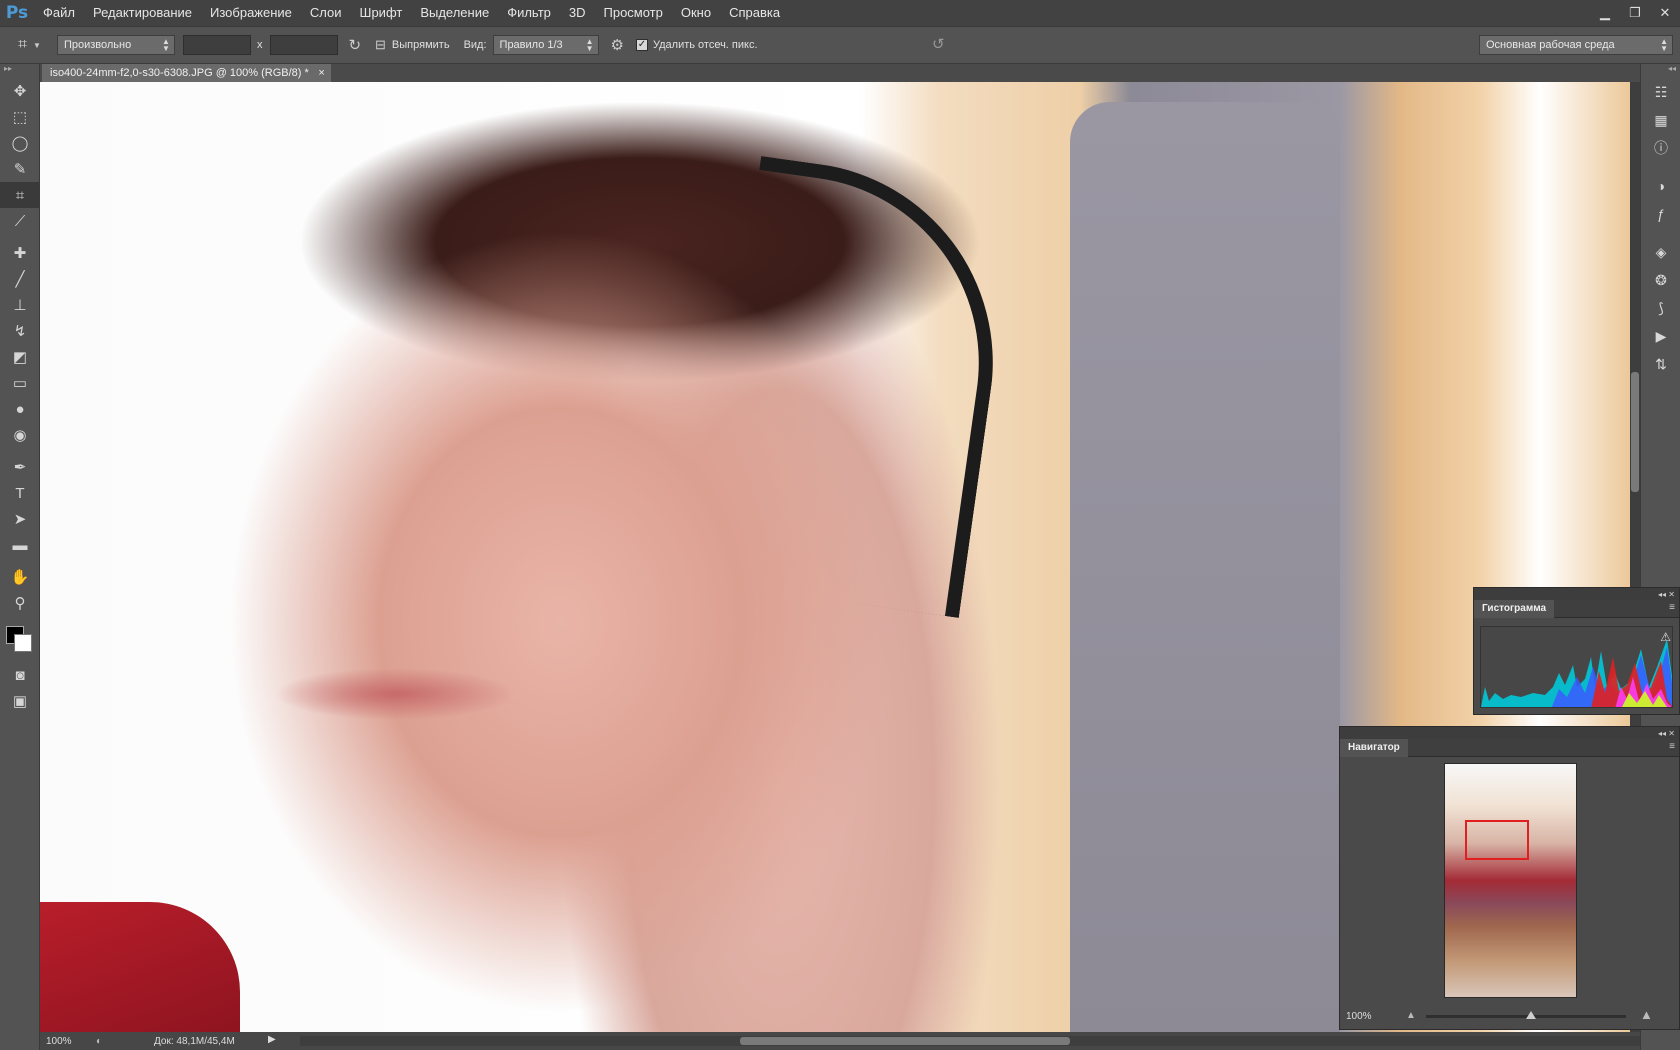 This screenshot has width=1680, height=1050. I want to click on eyedropper-icon: ⟋, so click(20, 221).